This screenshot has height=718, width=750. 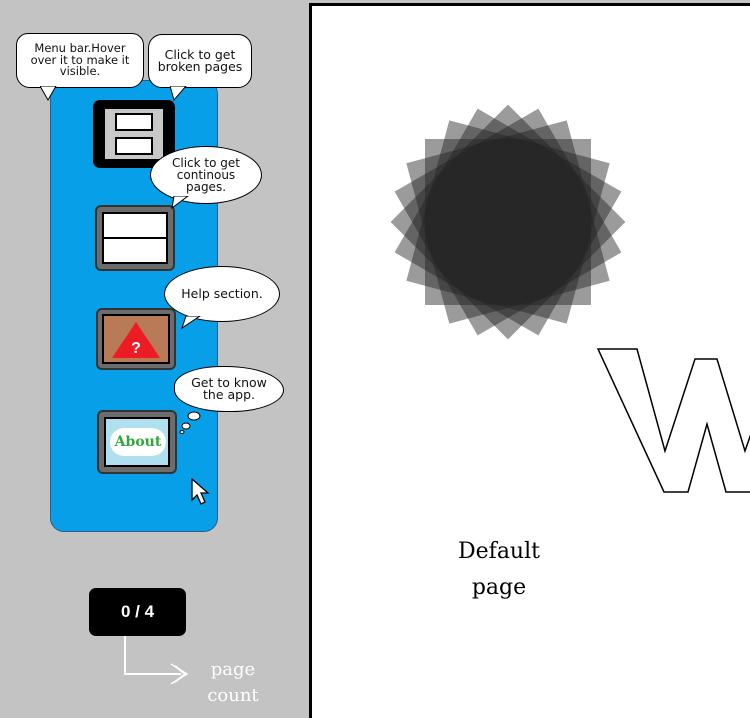 I want to click on page-count-annotation: page count, so click(x=233, y=683).